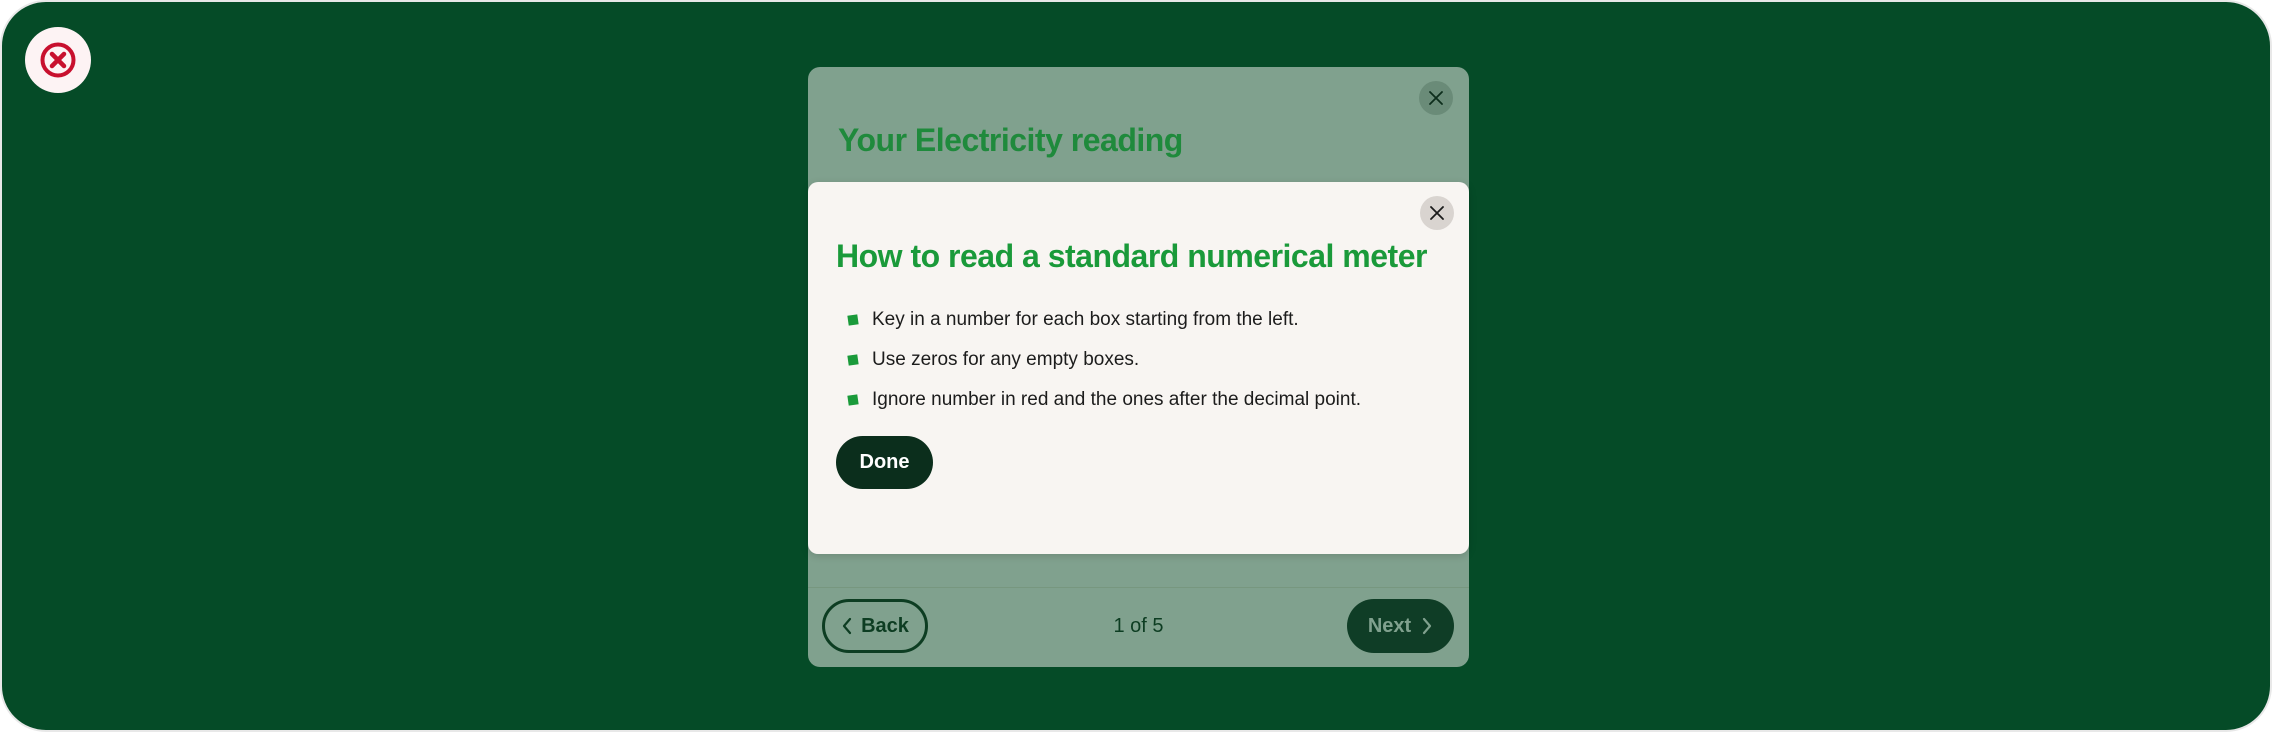 This screenshot has height=732, width=2272. What do you see at coordinates (1427, 626) in the screenshot?
I see `chevron-right-icon` at bounding box center [1427, 626].